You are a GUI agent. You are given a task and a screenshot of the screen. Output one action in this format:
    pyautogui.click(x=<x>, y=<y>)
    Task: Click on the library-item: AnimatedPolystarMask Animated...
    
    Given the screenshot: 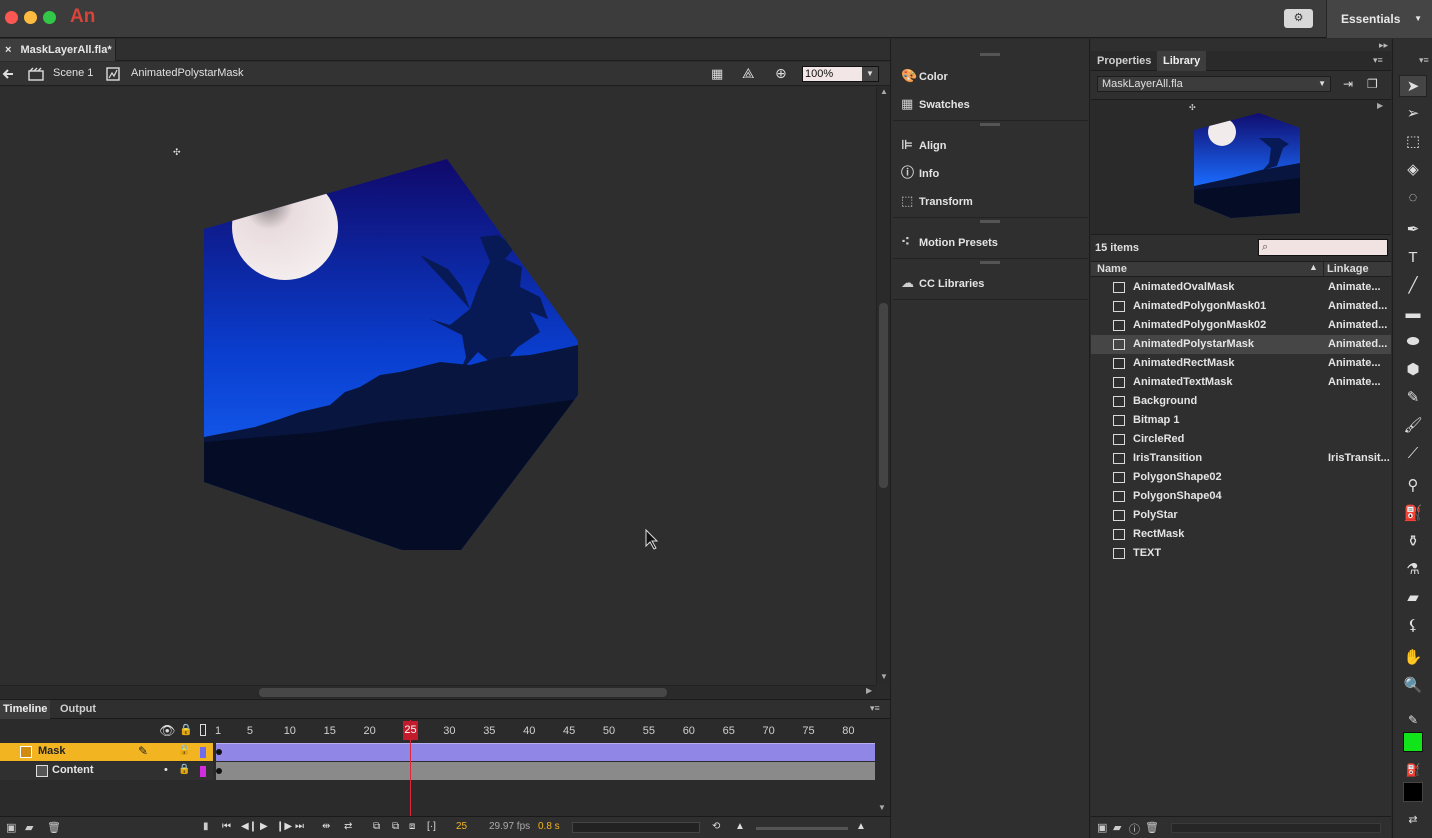 What is the action you would take?
    pyautogui.click(x=1241, y=344)
    